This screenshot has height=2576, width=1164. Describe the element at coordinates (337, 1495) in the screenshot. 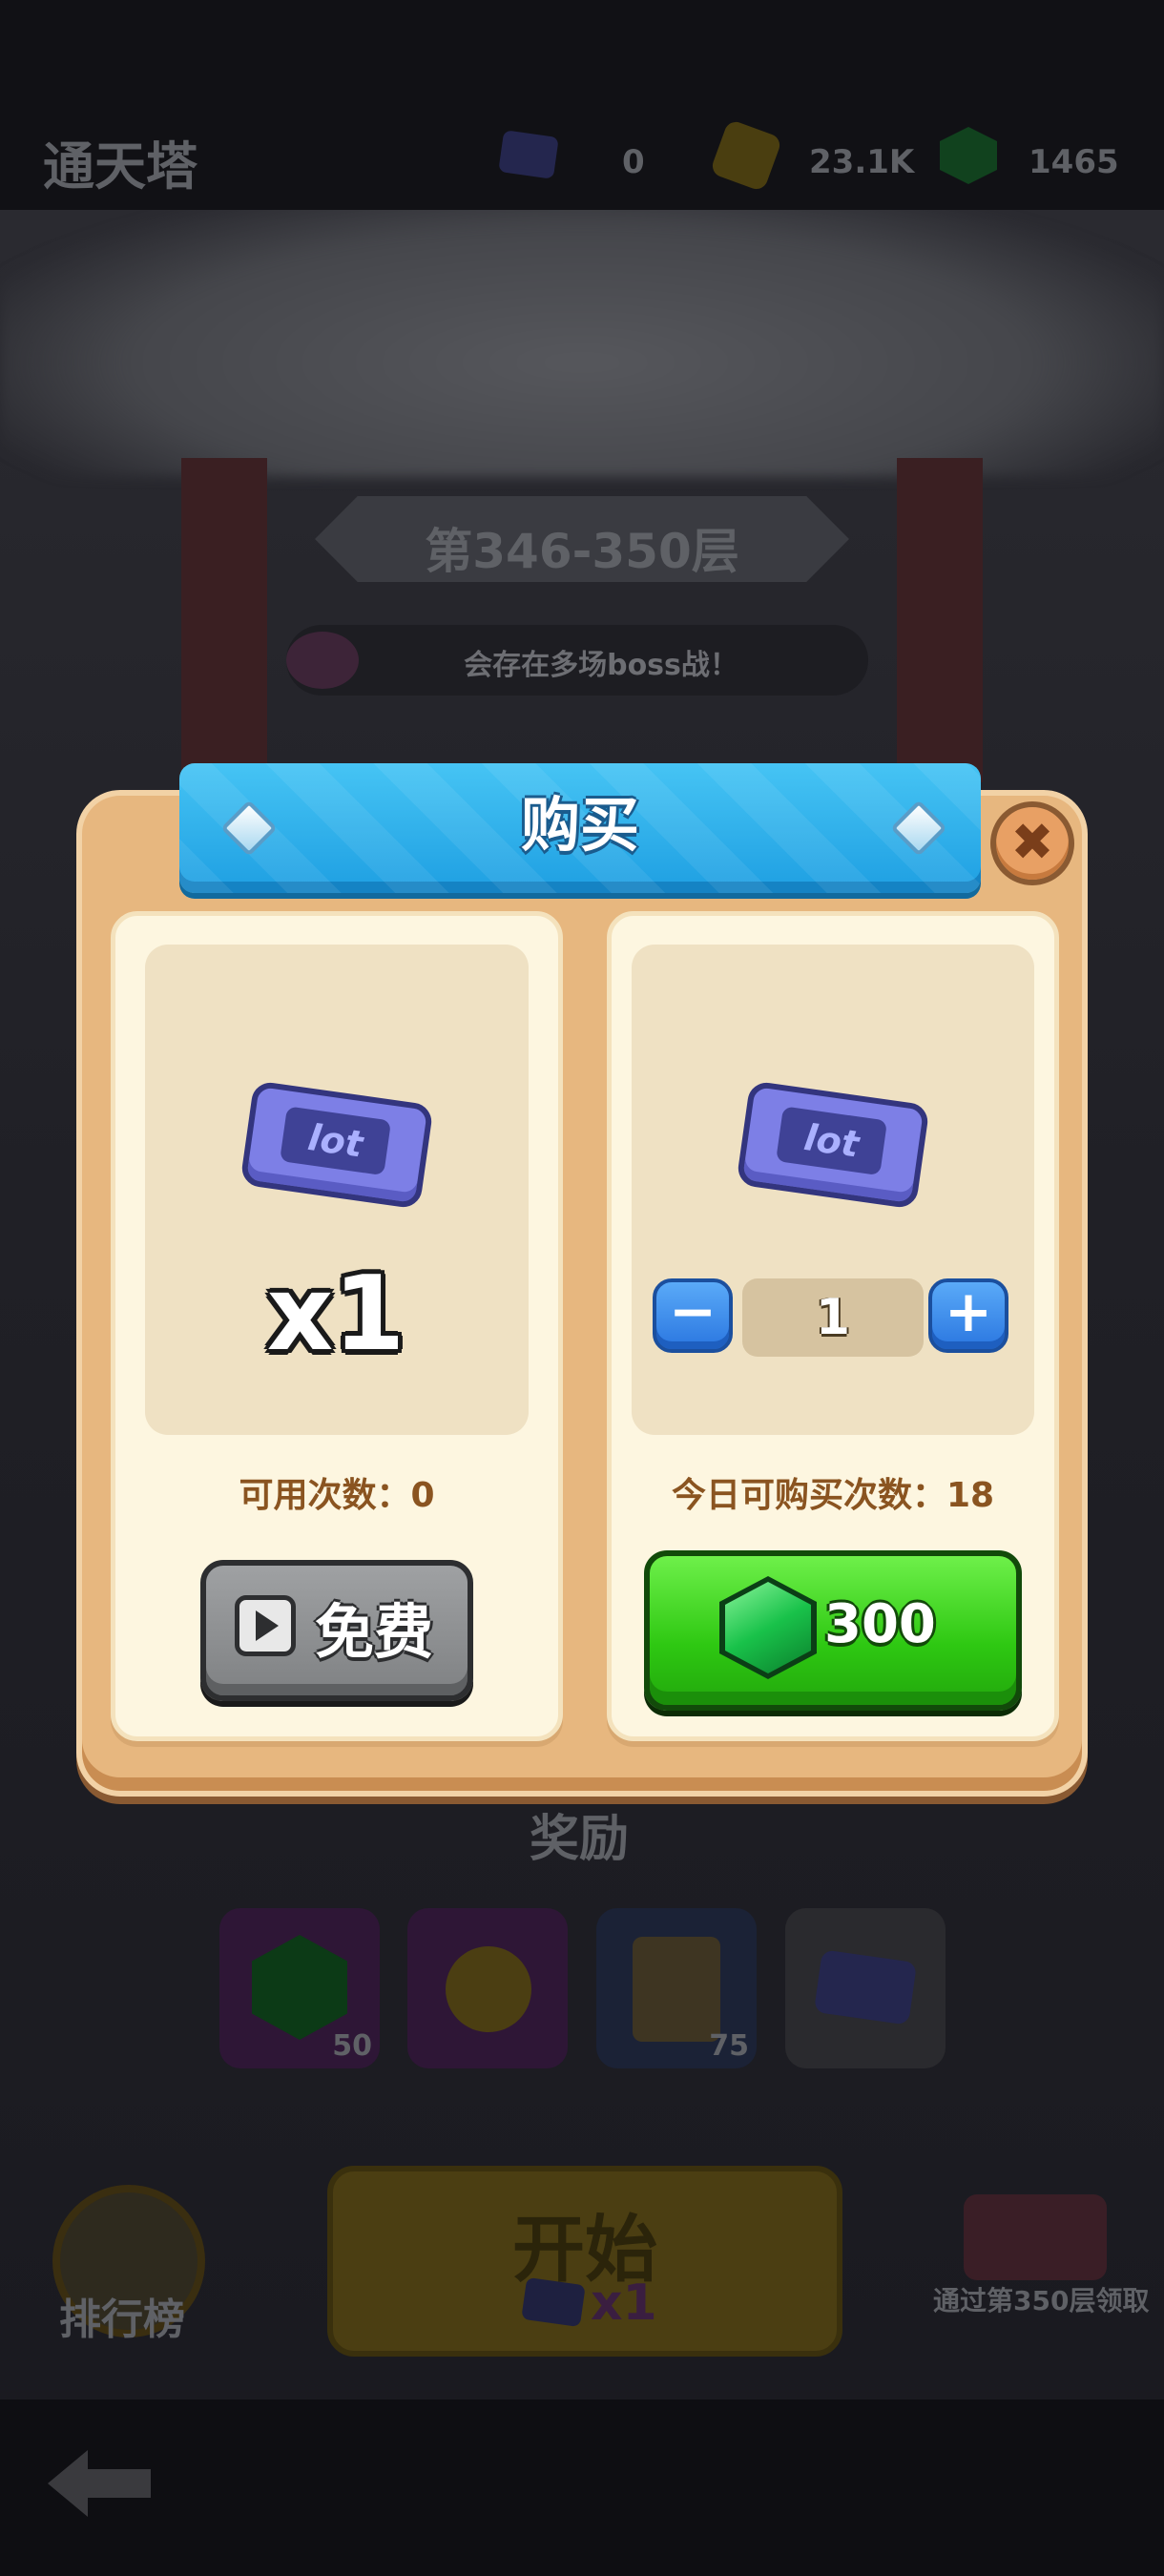

I see `available-count: 可用次数：0` at that location.